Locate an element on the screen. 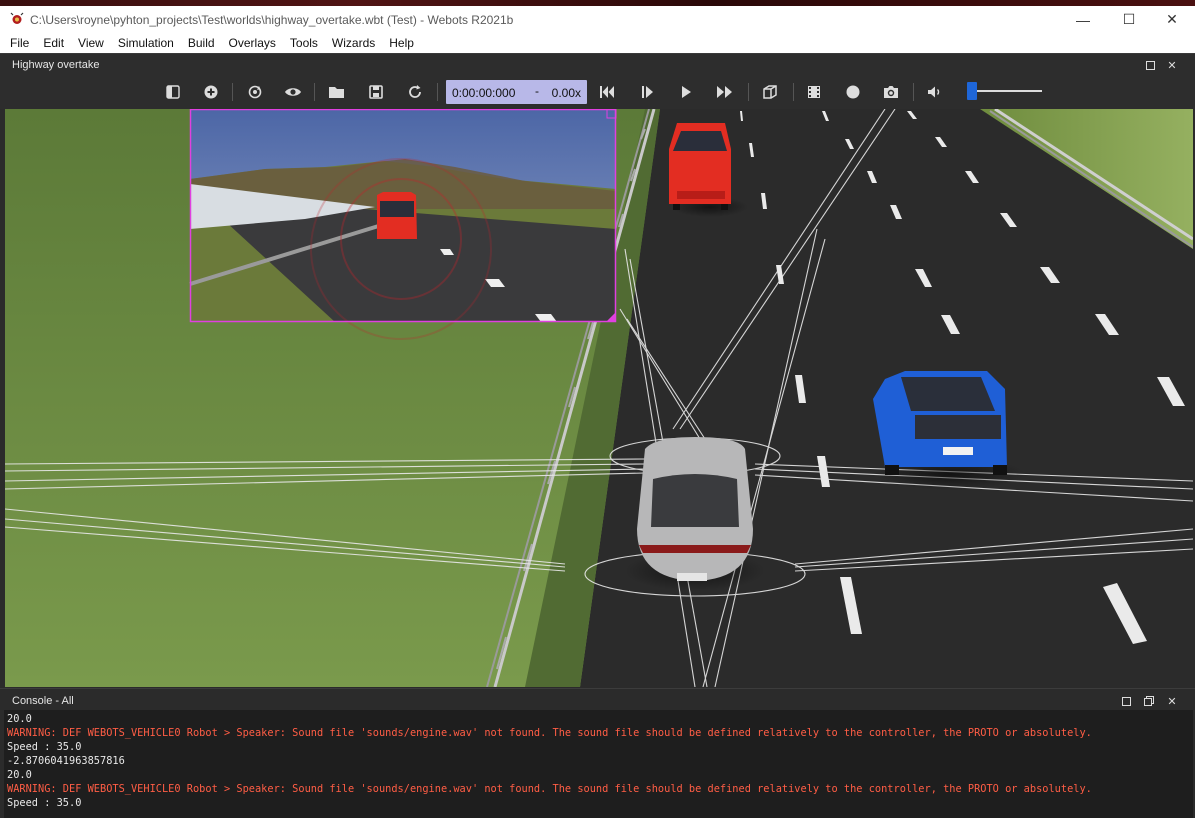 The height and width of the screenshot is (818, 1195). volume-slider-handle is located at coordinates (971, 91).